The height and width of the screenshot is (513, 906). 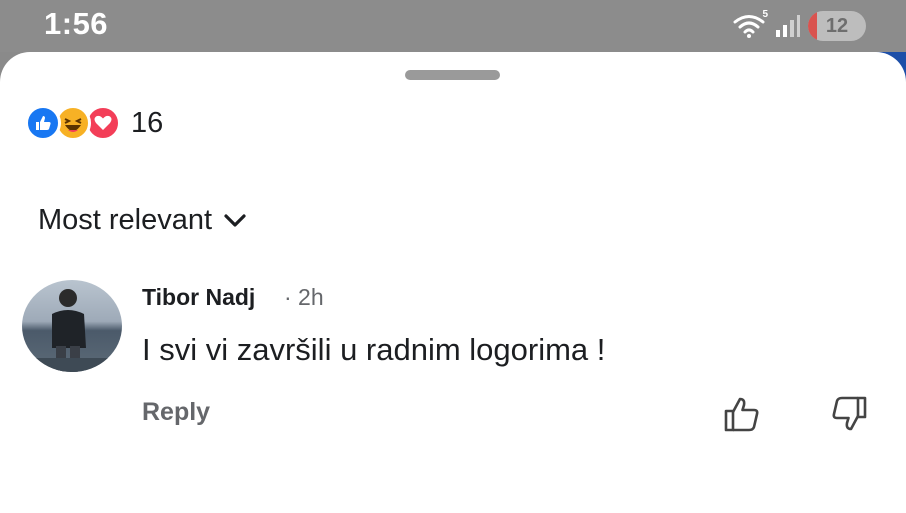 What do you see at coordinates (198, 297) in the screenshot?
I see `comment-author: Tibor Nadj` at bounding box center [198, 297].